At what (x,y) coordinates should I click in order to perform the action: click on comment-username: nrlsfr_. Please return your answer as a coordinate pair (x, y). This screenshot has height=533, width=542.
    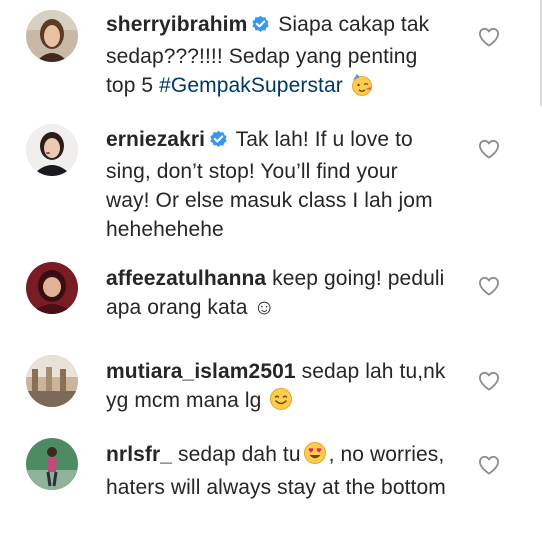
    Looking at the image, I should click on (139, 454).